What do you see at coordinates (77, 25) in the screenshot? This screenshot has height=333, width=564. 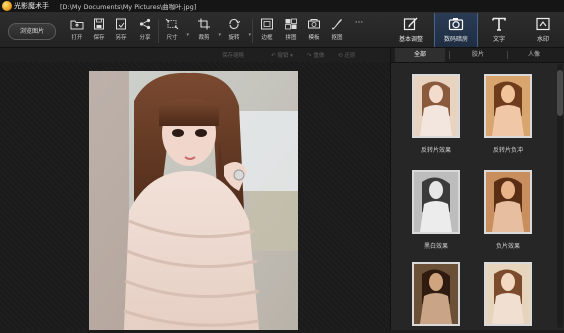 I see `open-icon` at bounding box center [77, 25].